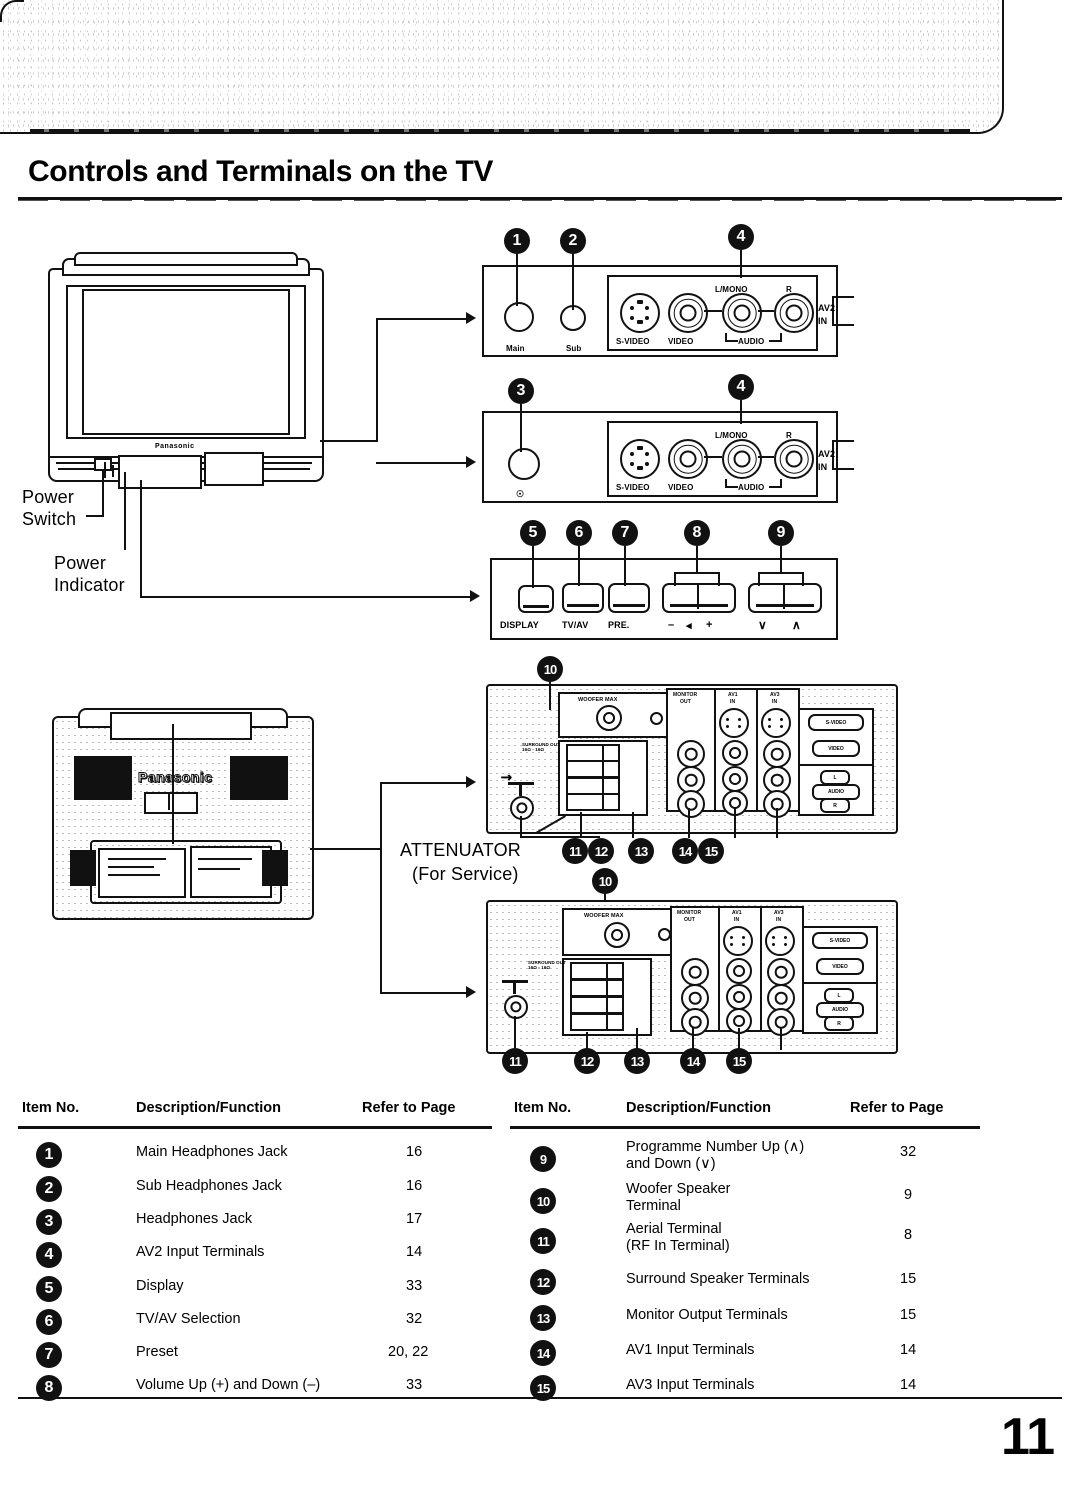 Image resolution: width=1080 pixels, height=1507 pixels. I want to click on table-right-row-12-page: 15, so click(908, 1279).